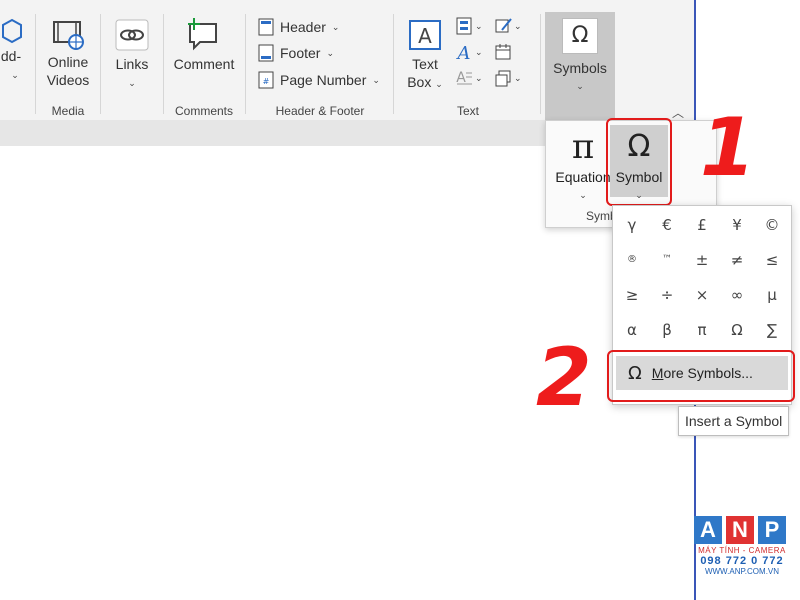 The height and width of the screenshot is (600, 800). What do you see at coordinates (202, 34) in the screenshot?
I see `comment-icon` at bounding box center [202, 34].